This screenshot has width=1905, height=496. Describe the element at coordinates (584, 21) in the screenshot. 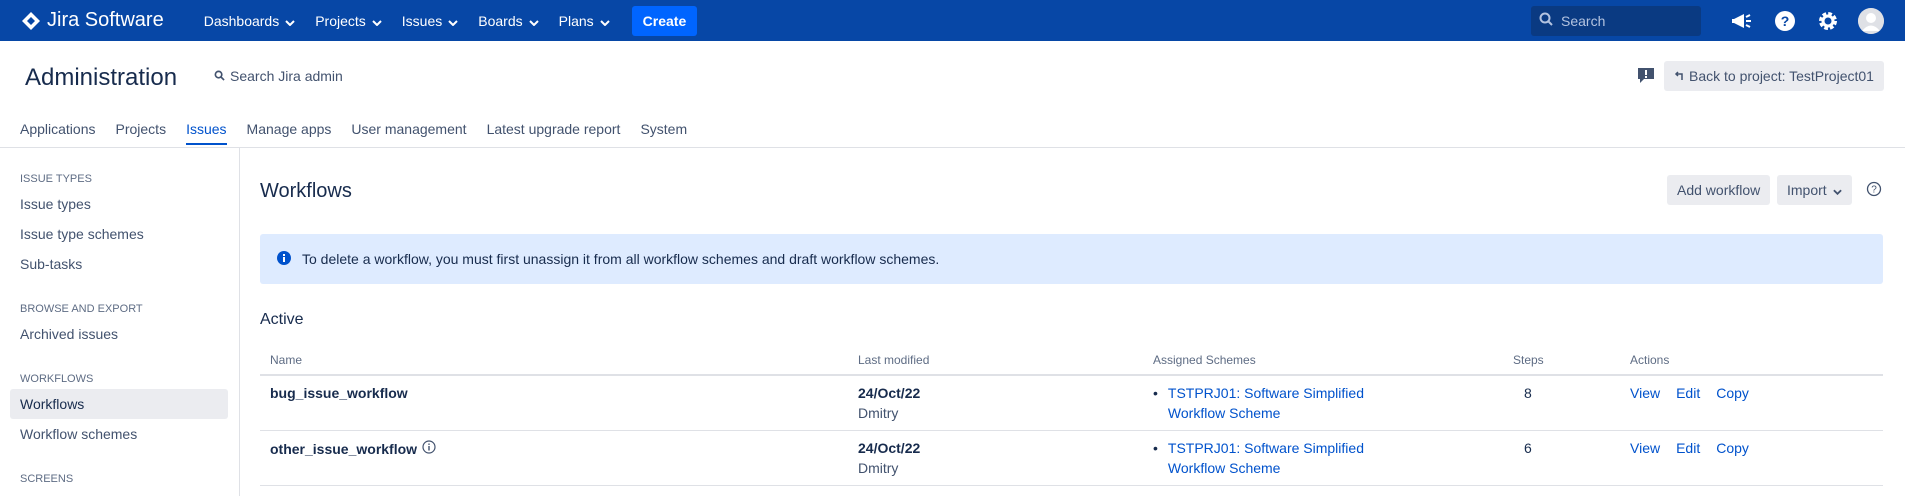

I see `nav-plans: Plans` at that location.